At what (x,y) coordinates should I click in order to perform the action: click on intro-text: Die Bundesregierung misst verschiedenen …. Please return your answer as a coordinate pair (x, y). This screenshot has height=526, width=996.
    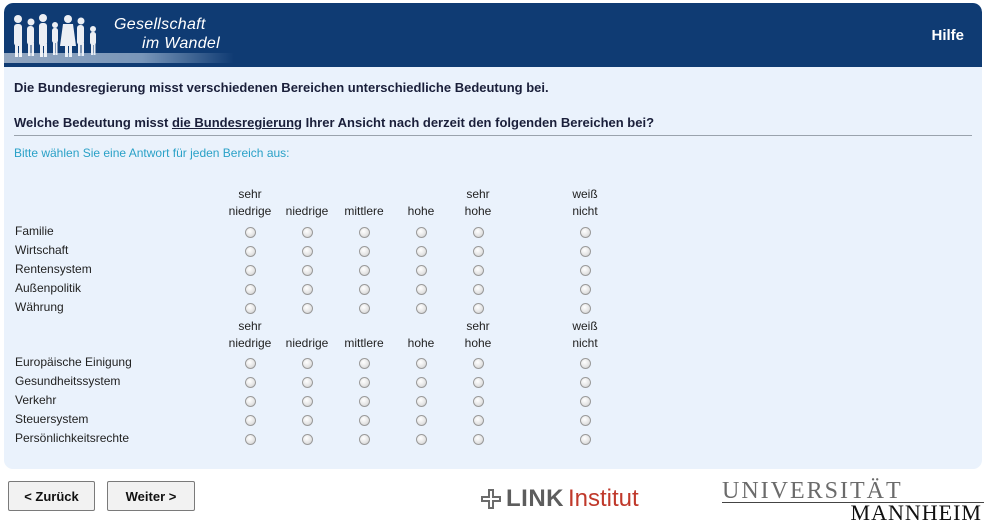
    Looking at the image, I should click on (281, 87).